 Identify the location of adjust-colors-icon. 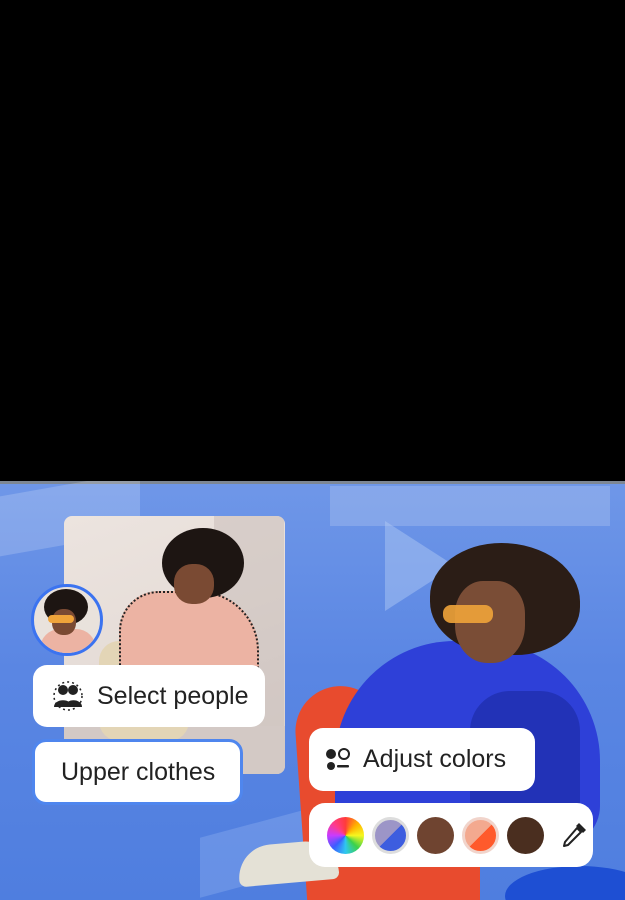
(338, 759).